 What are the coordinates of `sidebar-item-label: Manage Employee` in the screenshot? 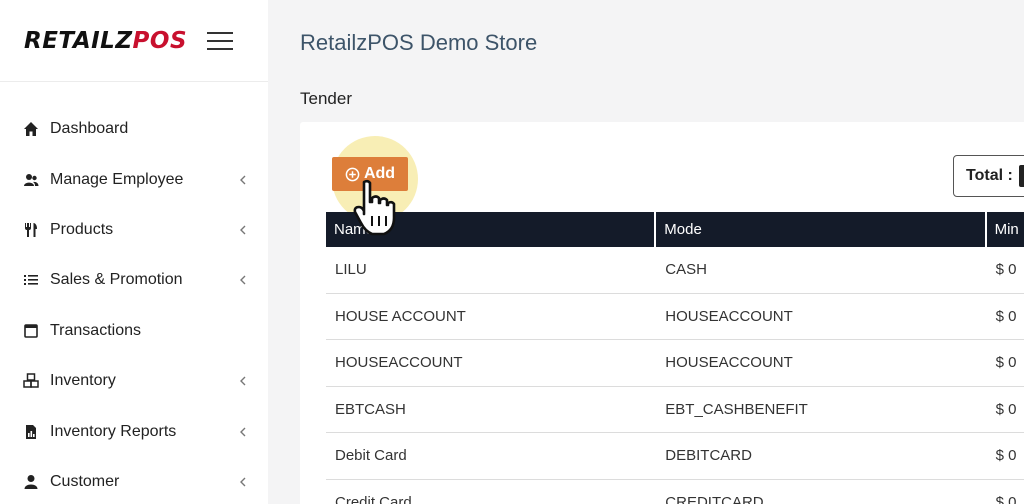 It's located at (117, 179).